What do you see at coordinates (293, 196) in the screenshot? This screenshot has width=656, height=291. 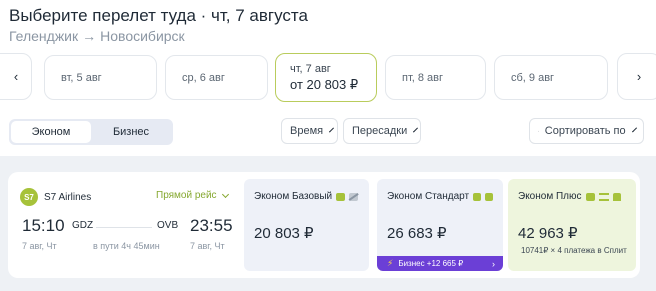 I see `fare-name-text: Эконом Базовый` at bounding box center [293, 196].